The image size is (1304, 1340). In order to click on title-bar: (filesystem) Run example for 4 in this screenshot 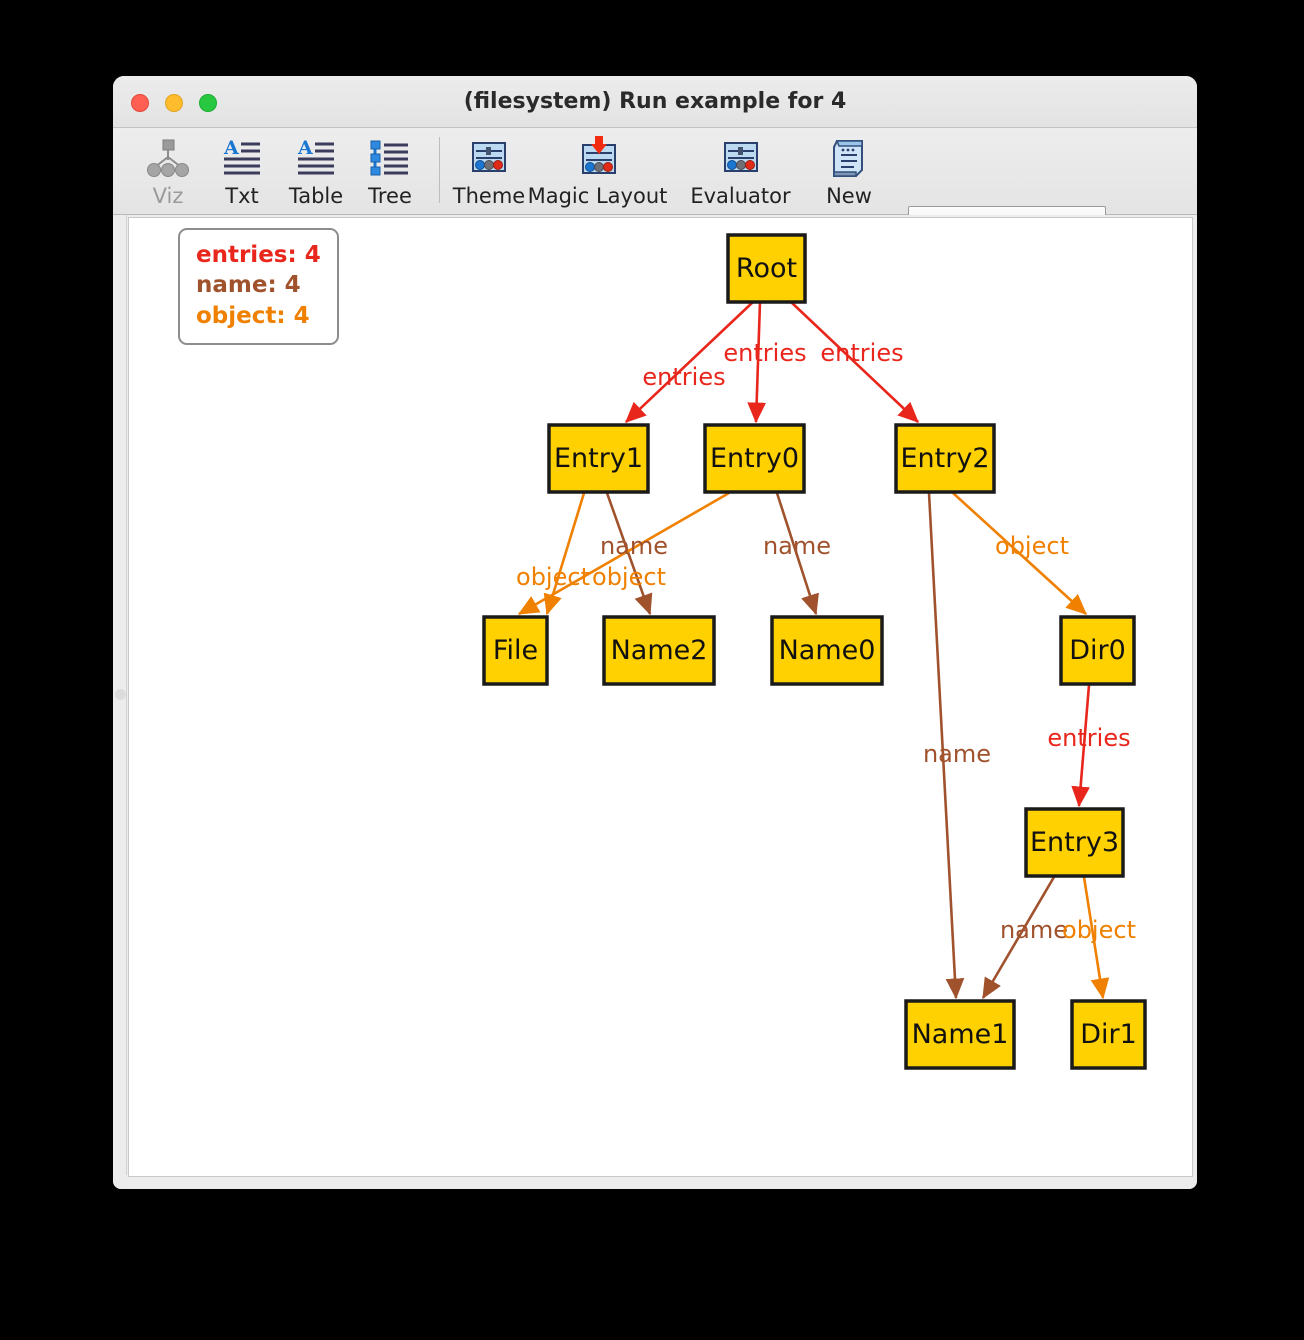, I will do `click(655, 102)`.